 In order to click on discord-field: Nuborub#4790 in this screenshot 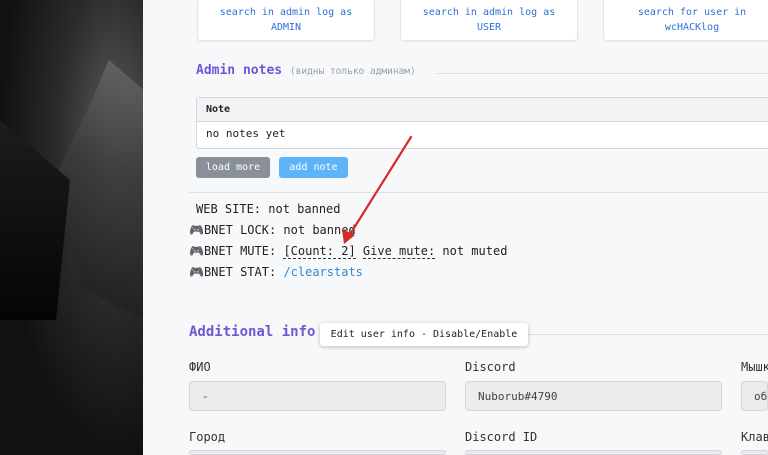, I will do `click(593, 396)`.